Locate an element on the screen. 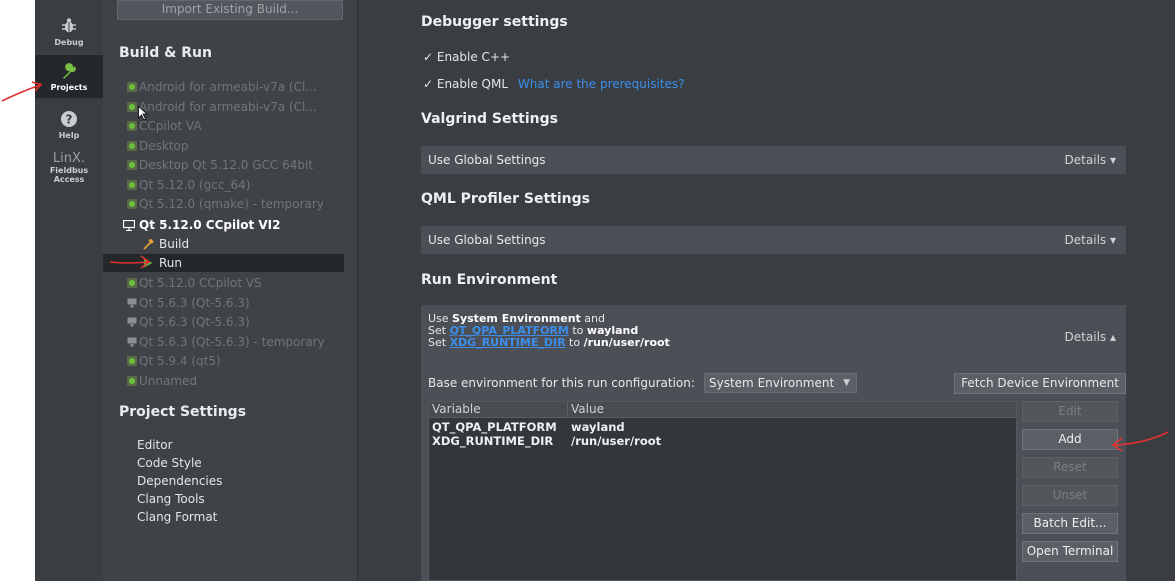 Image resolution: width=1175 pixels, height=581 pixels. valgrind-settings-title: Valgrind Settings is located at coordinates (489, 119).